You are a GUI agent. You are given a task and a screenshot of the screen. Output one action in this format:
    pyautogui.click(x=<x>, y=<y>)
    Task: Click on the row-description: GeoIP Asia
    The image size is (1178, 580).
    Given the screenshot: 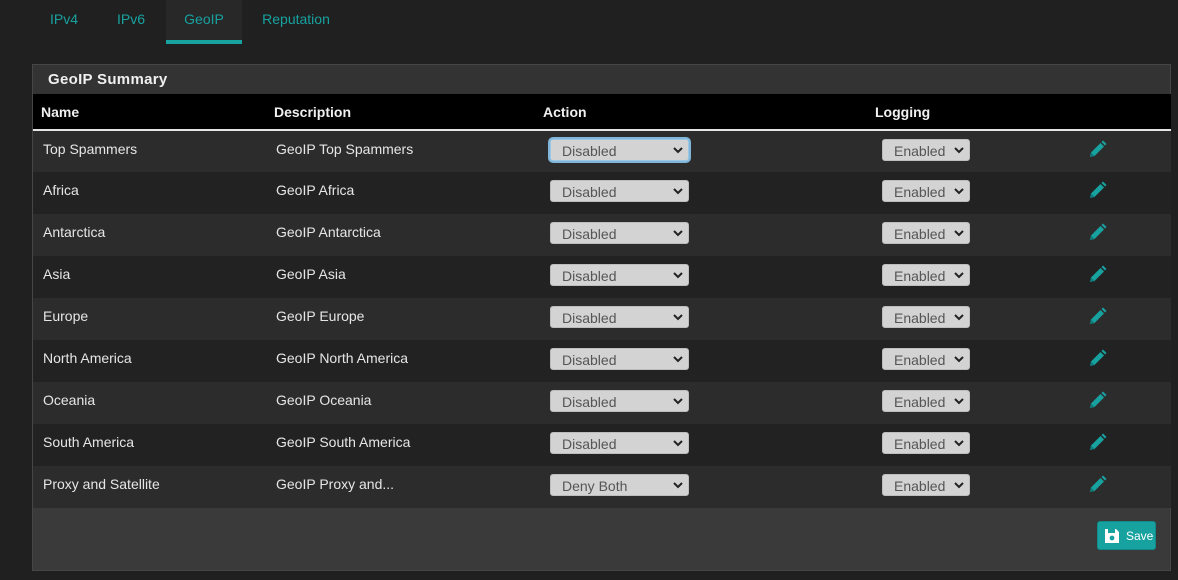 What is the action you would take?
    pyautogui.click(x=311, y=274)
    